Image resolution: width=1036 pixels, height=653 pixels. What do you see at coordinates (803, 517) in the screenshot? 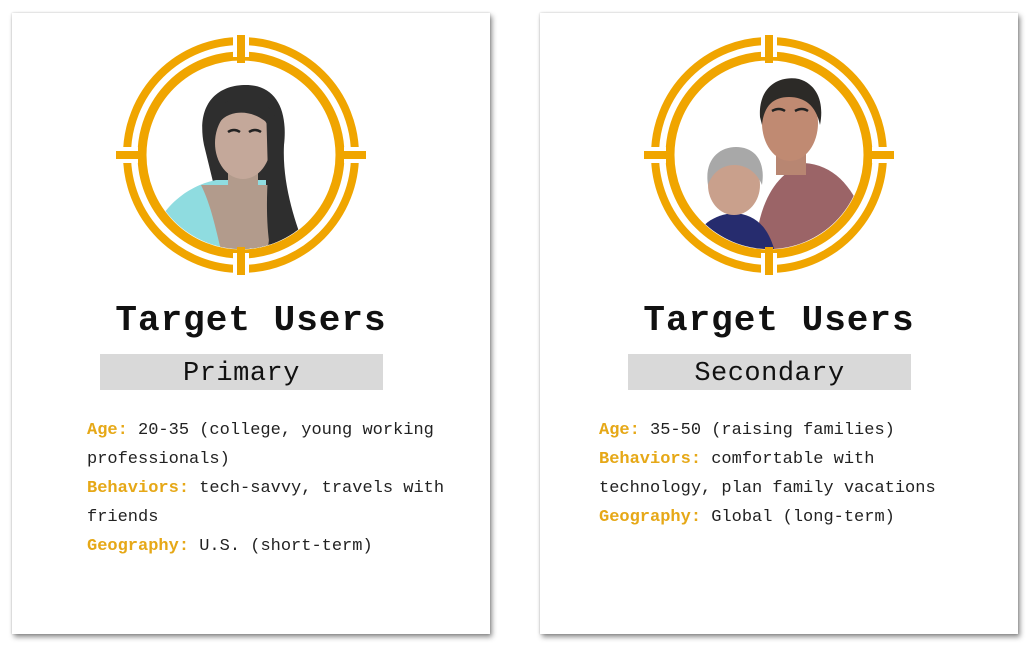
I see `detail-value: Global (long-term)` at bounding box center [803, 517].